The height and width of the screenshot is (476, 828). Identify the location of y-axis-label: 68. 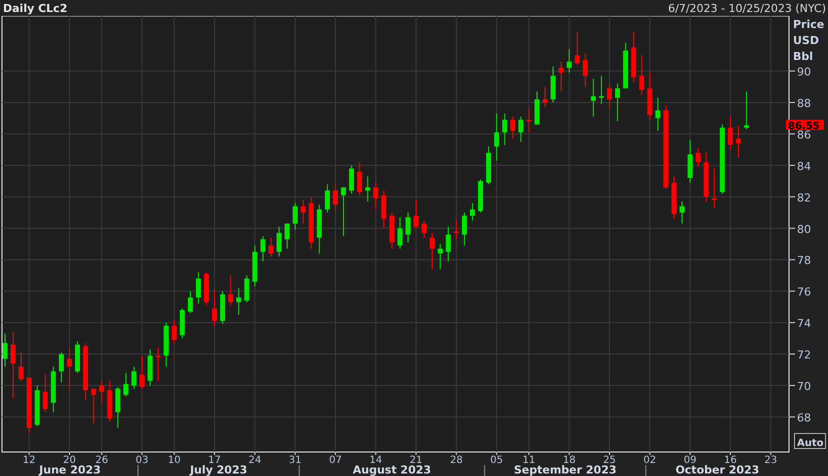
(804, 417).